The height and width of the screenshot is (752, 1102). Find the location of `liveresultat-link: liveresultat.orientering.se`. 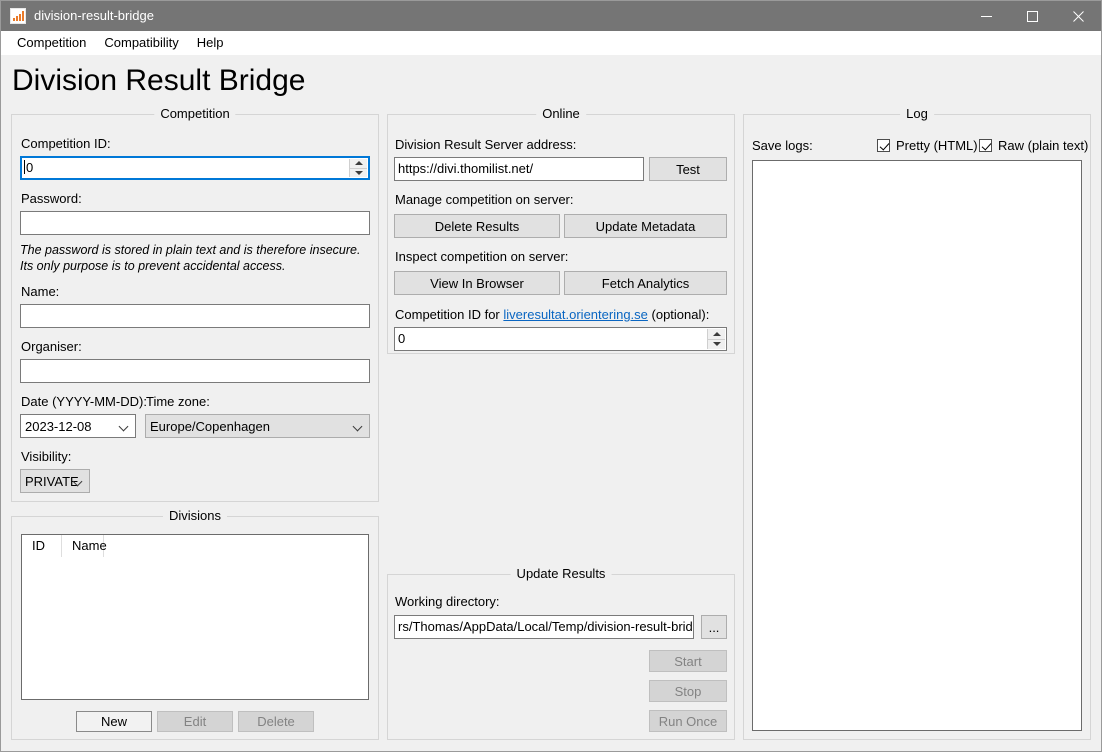

liveresultat-link: liveresultat.orientering.se is located at coordinates (575, 314).